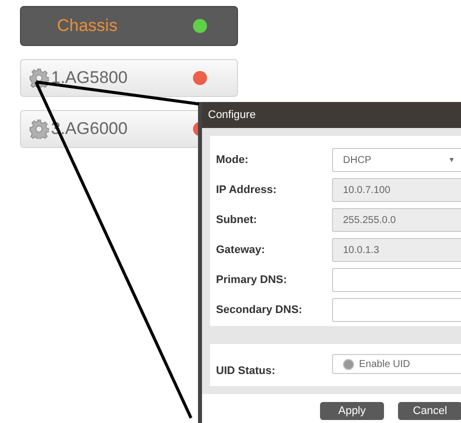  I want to click on device-label: 1.AG5800, so click(90, 78).